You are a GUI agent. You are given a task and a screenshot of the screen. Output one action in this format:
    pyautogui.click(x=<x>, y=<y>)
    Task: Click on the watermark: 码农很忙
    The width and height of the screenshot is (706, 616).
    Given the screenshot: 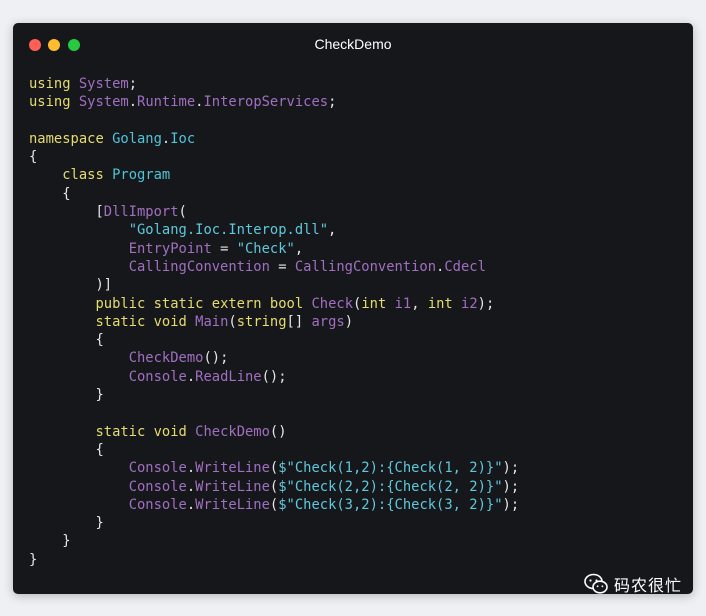 What is the action you would take?
    pyautogui.click(x=633, y=584)
    